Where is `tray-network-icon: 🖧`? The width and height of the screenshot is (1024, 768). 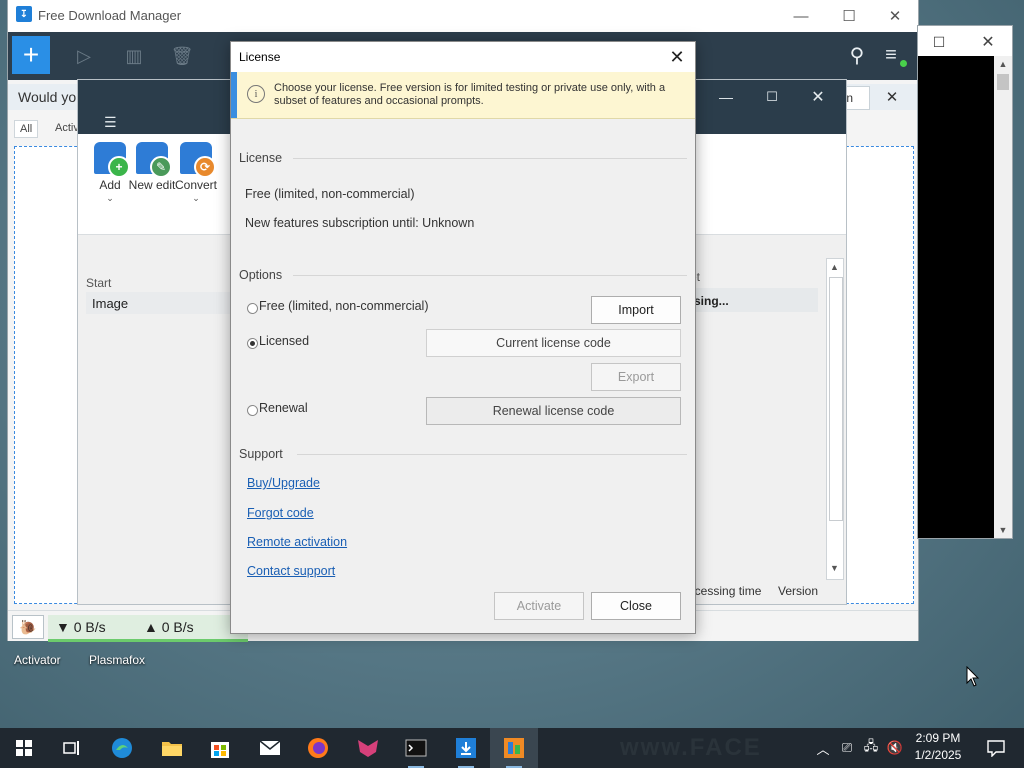
tray-network-icon: 🖧 is located at coordinates (871, 748).